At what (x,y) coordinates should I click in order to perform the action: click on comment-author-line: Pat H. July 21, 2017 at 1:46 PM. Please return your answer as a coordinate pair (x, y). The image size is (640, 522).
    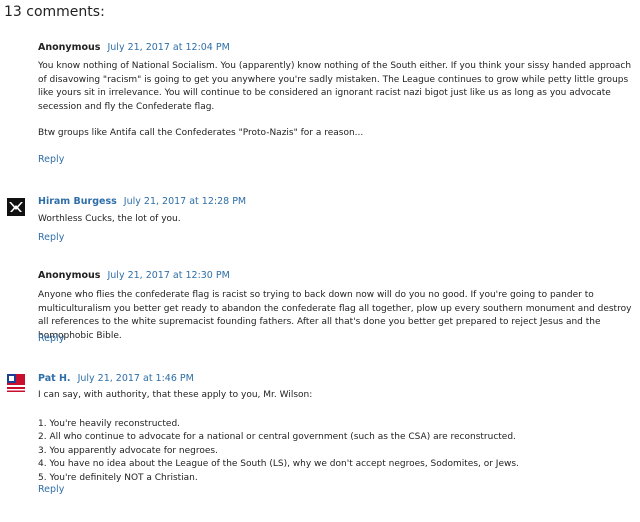
    Looking at the image, I should click on (116, 378).